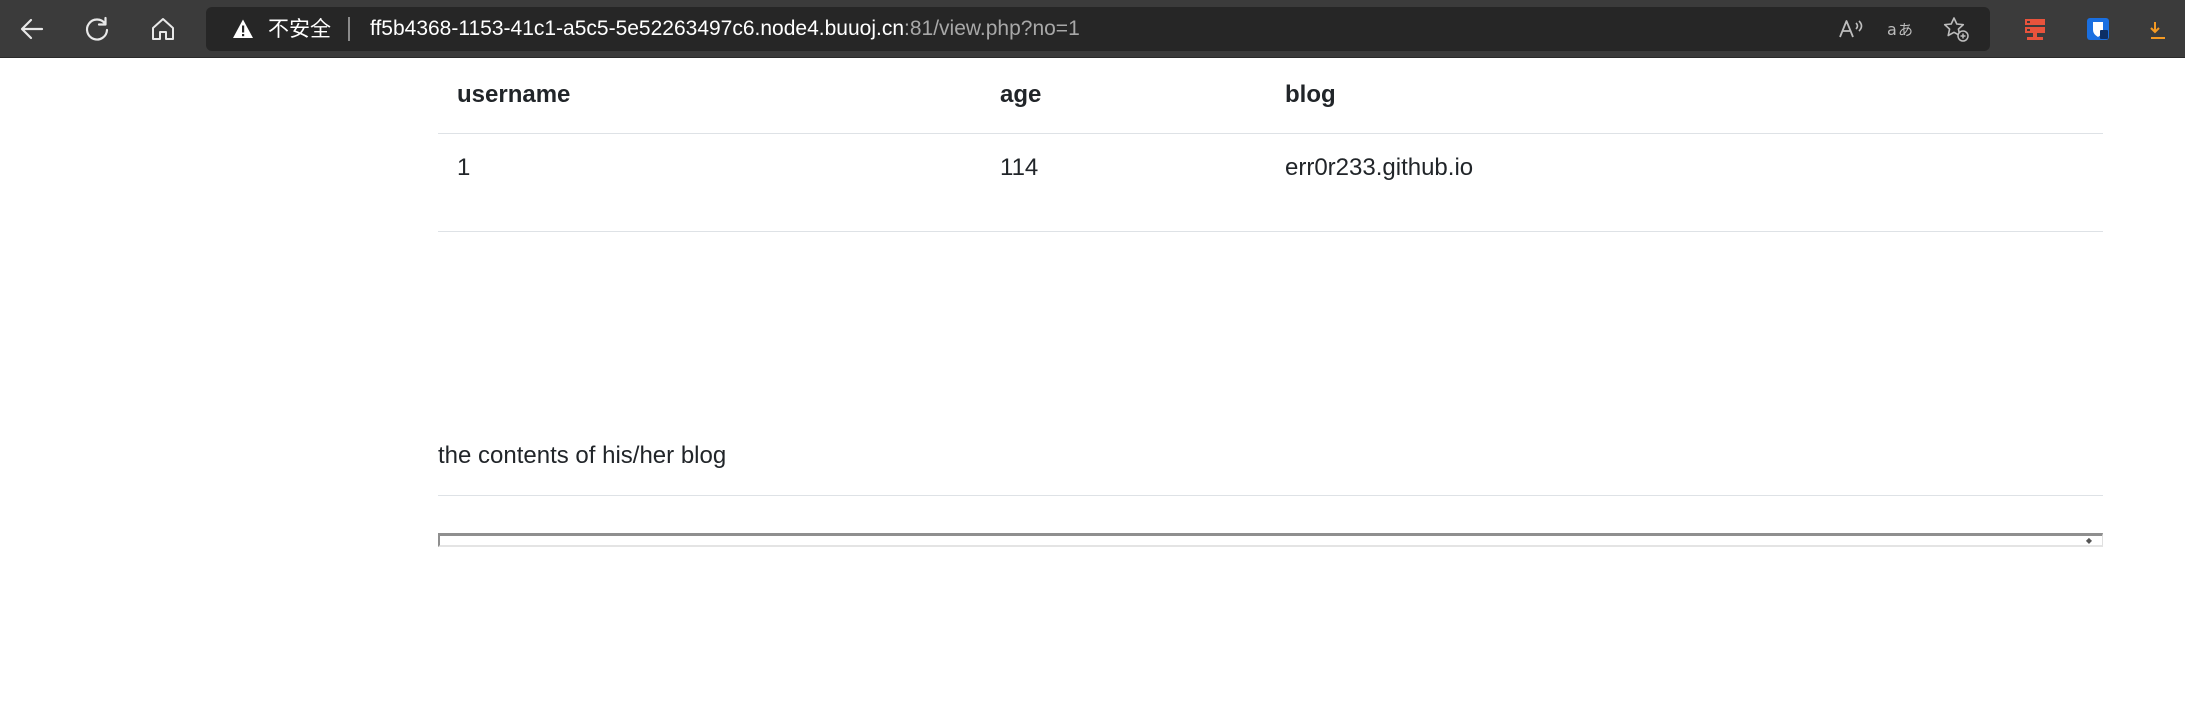 The image size is (2185, 718). What do you see at coordinates (1270, 540) in the screenshot?
I see `blog-content-iframe: ◆` at bounding box center [1270, 540].